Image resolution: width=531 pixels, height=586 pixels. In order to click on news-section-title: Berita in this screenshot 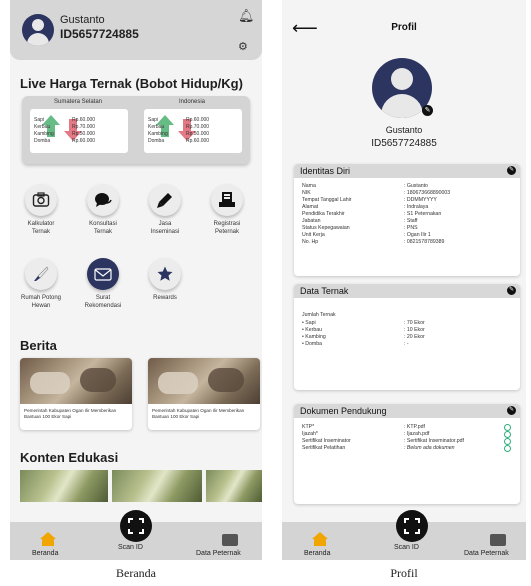, I will do `click(38, 345)`.